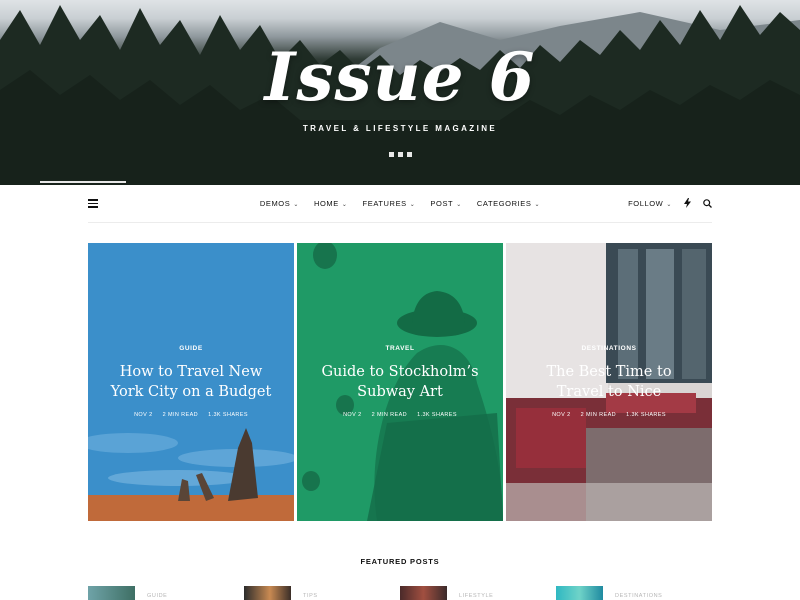  What do you see at coordinates (310, 596) in the screenshot?
I see `featured-post-category: TIPS` at bounding box center [310, 596].